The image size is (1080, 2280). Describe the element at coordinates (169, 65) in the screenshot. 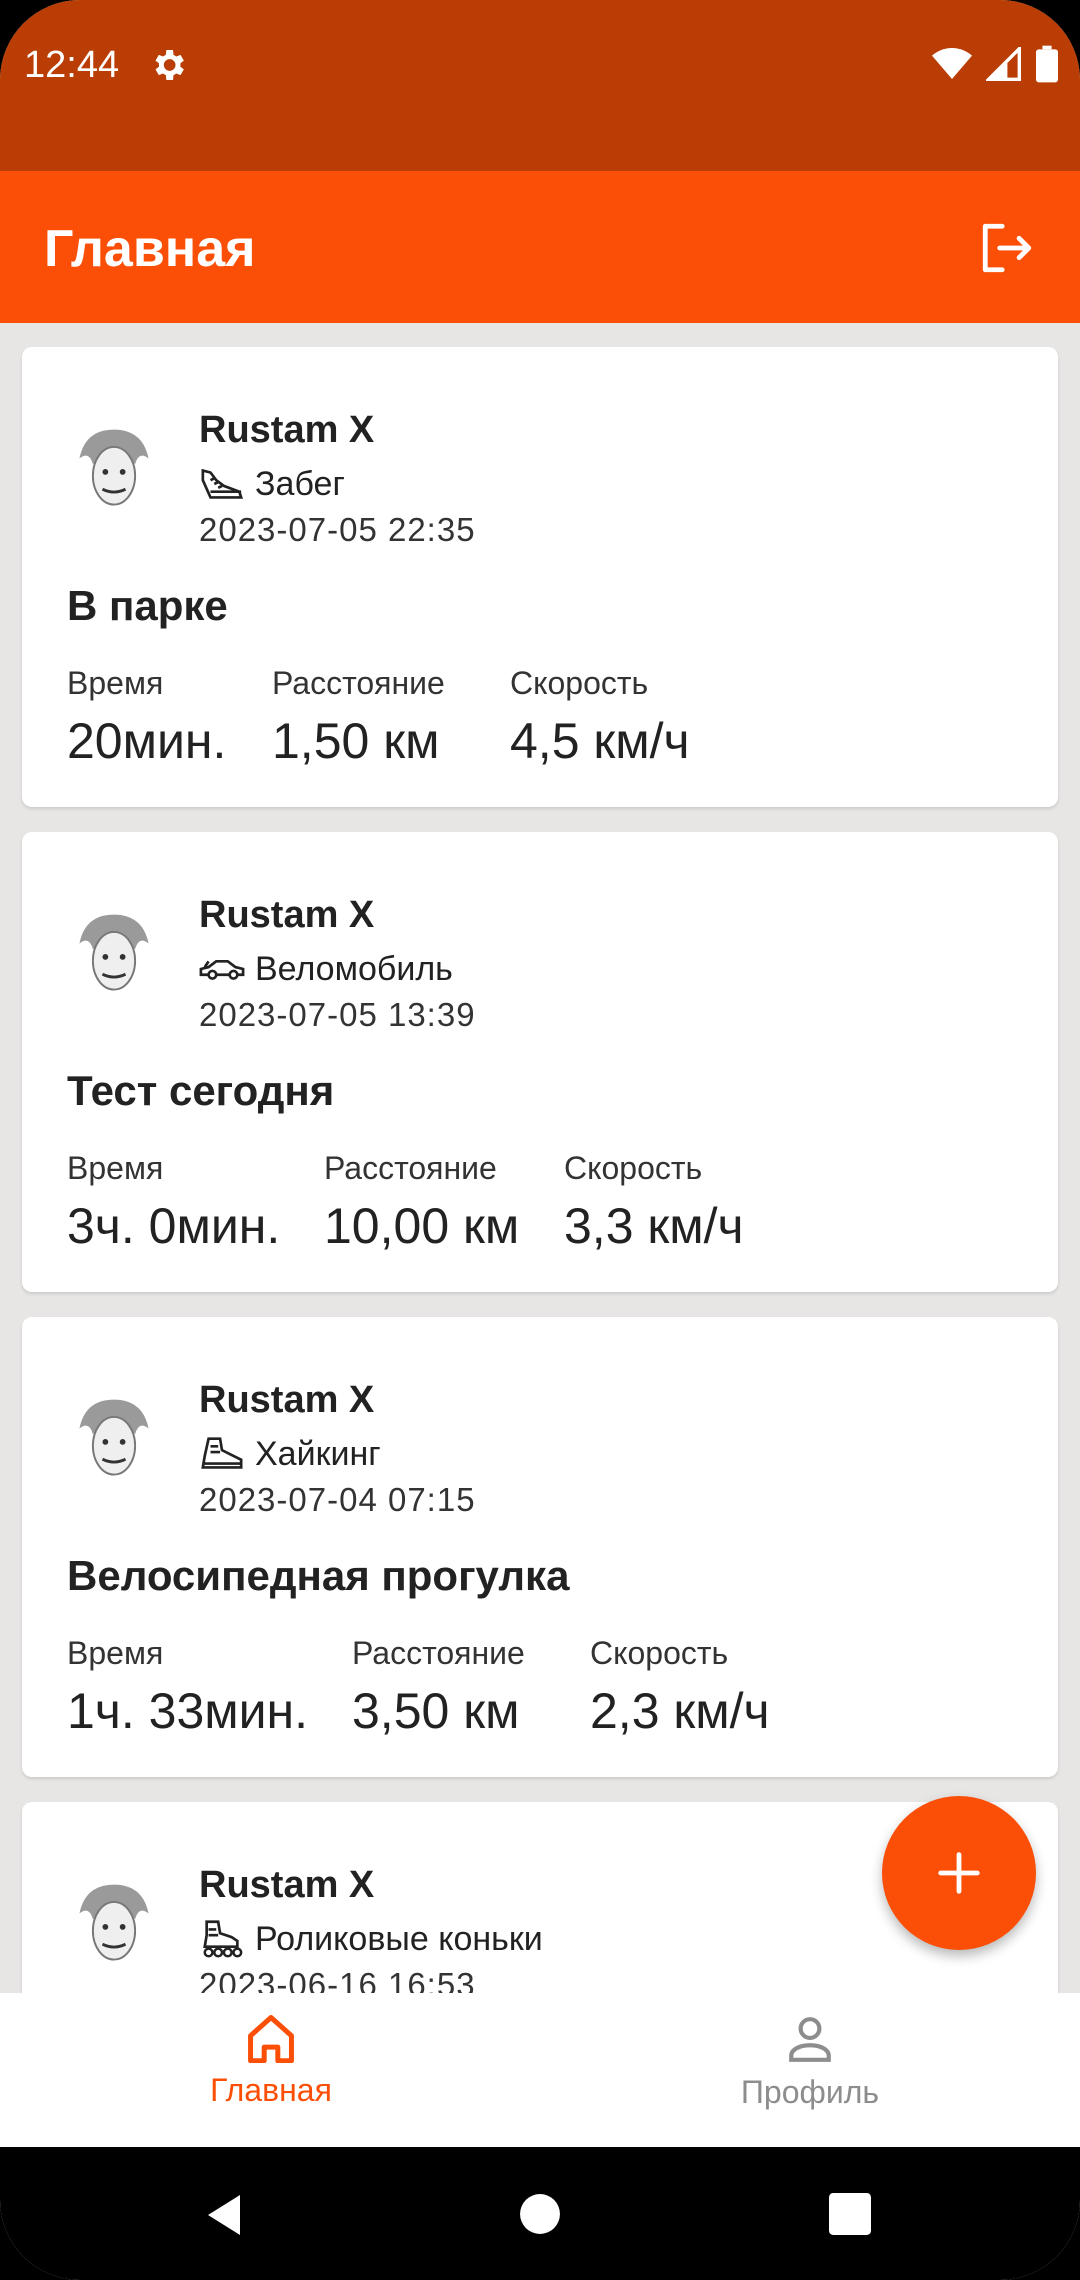

I see `settings-gear-icon` at that location.